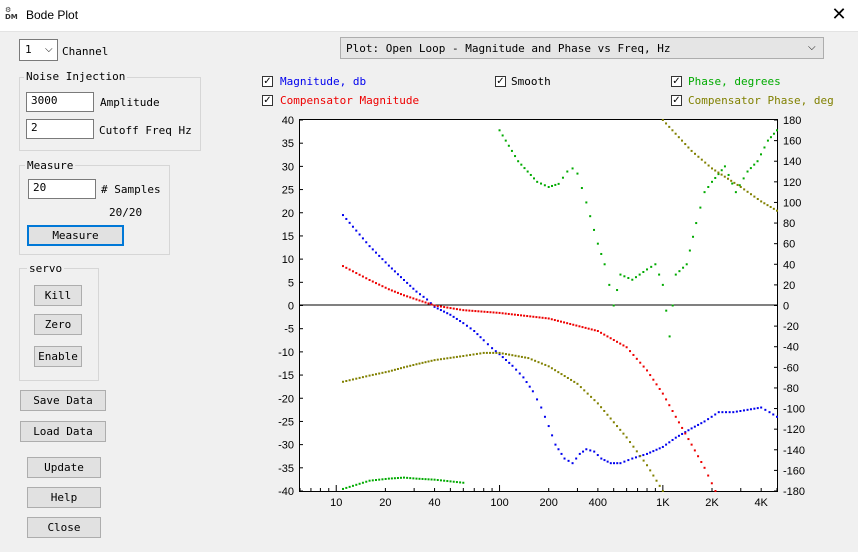 This screenshot has height=552, width=858. I want to click on y-left-tick-label: 15, so click(288, 237).